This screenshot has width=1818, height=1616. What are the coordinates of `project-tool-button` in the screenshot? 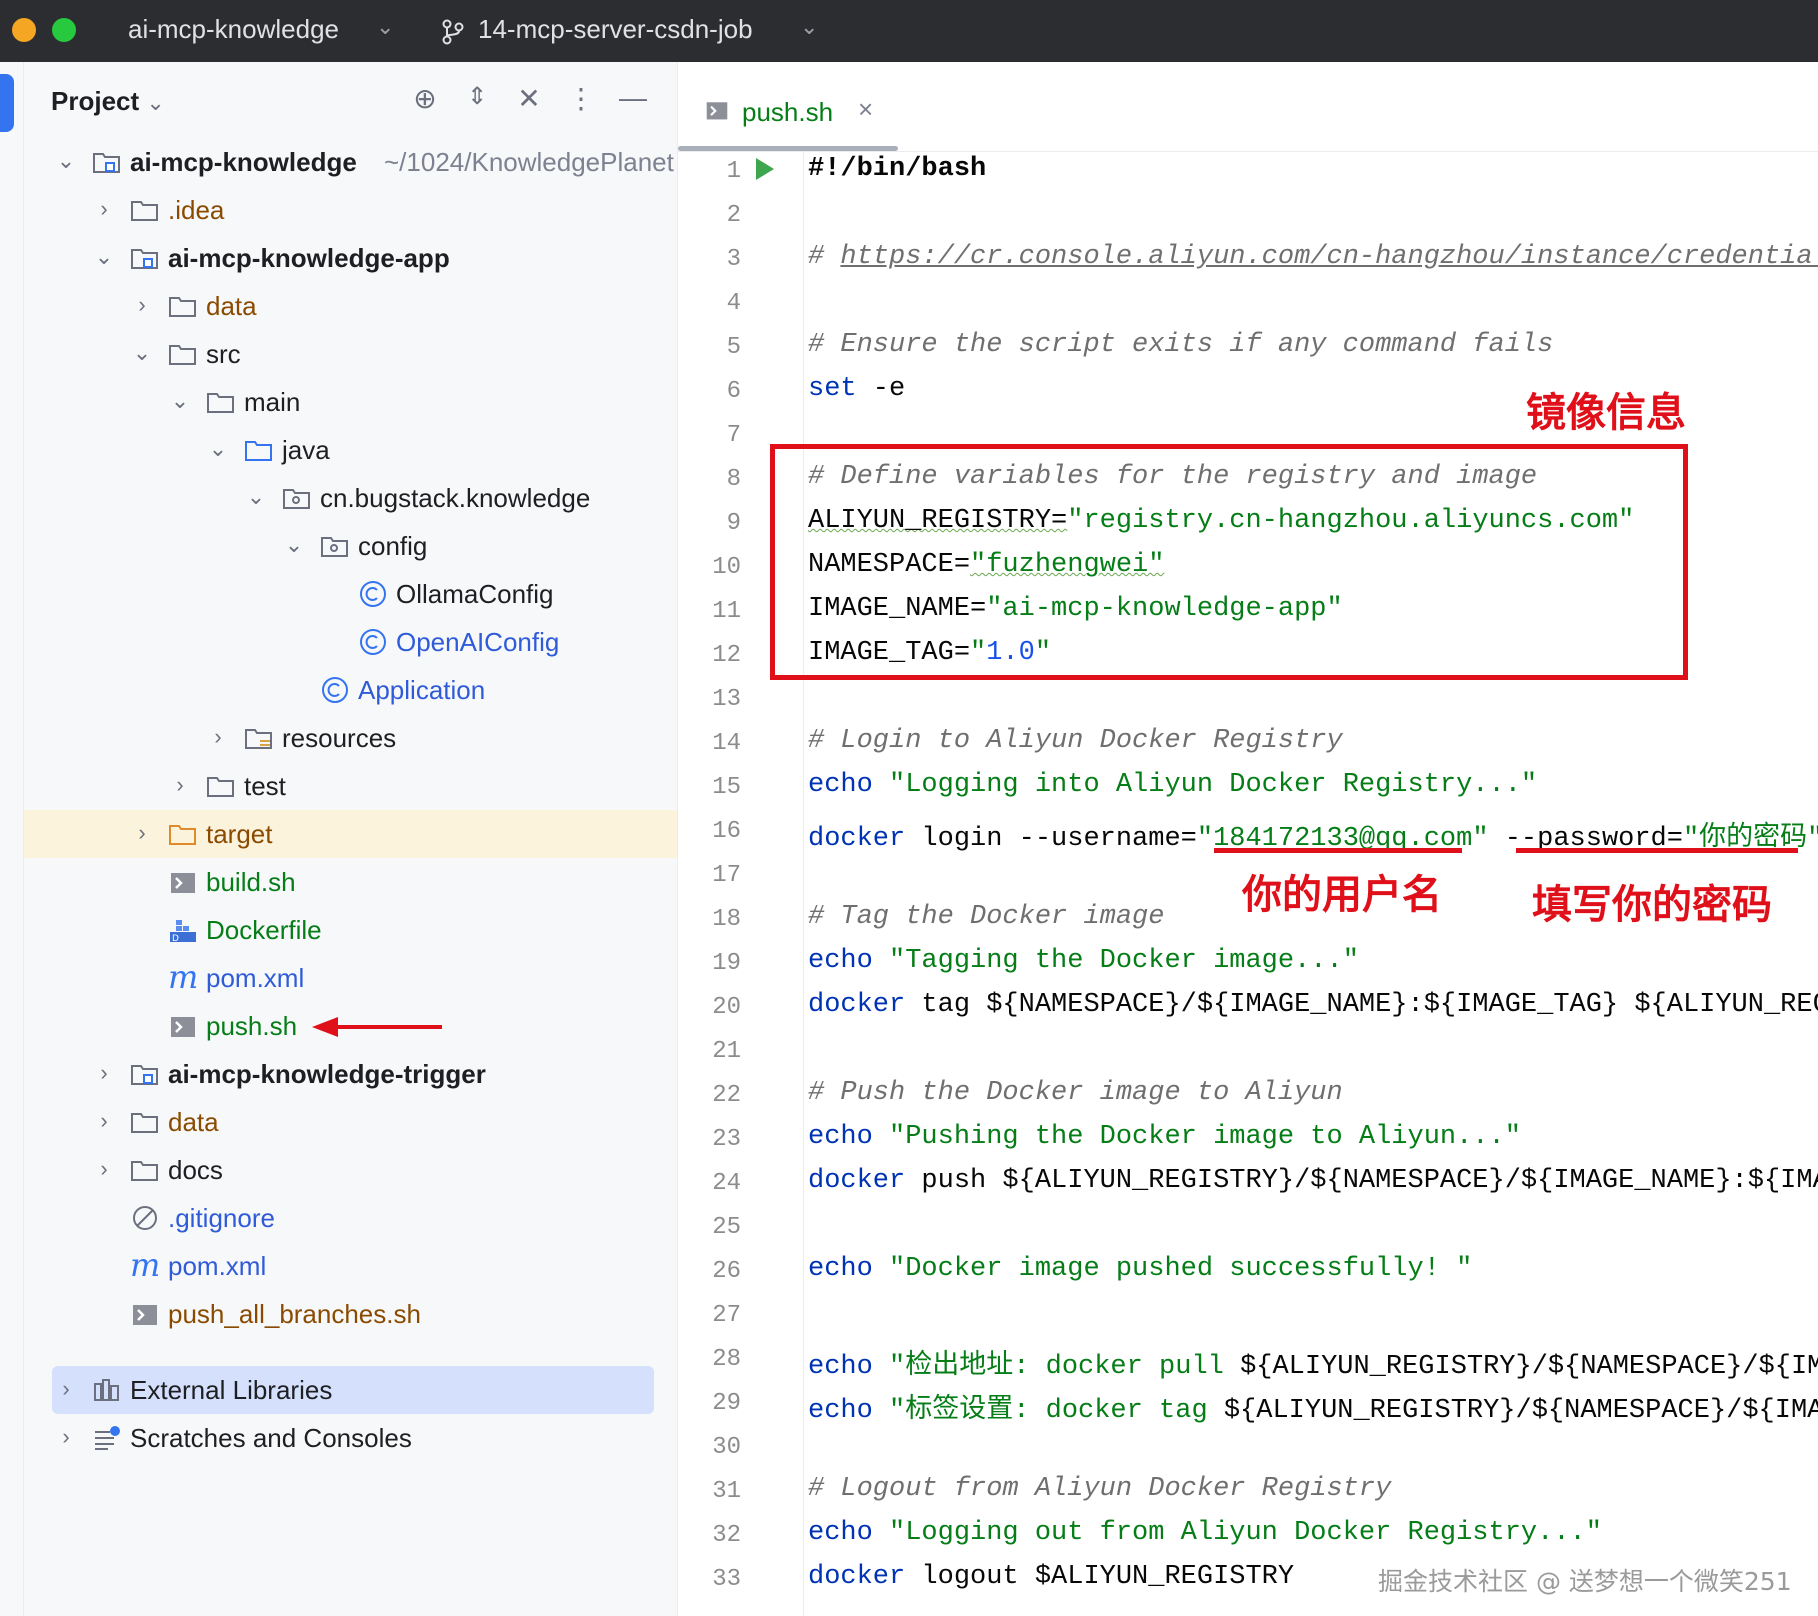 It's located at (7, 103).